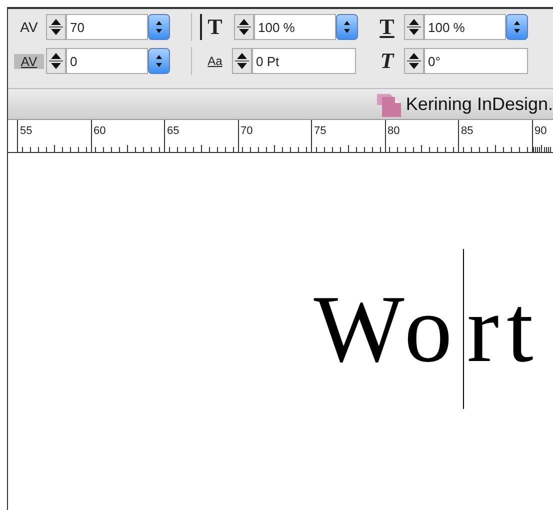 Image resolution: width=553 pixels, height=510 pixels. I want to click on ruler-label: 60, so click(99, 131).